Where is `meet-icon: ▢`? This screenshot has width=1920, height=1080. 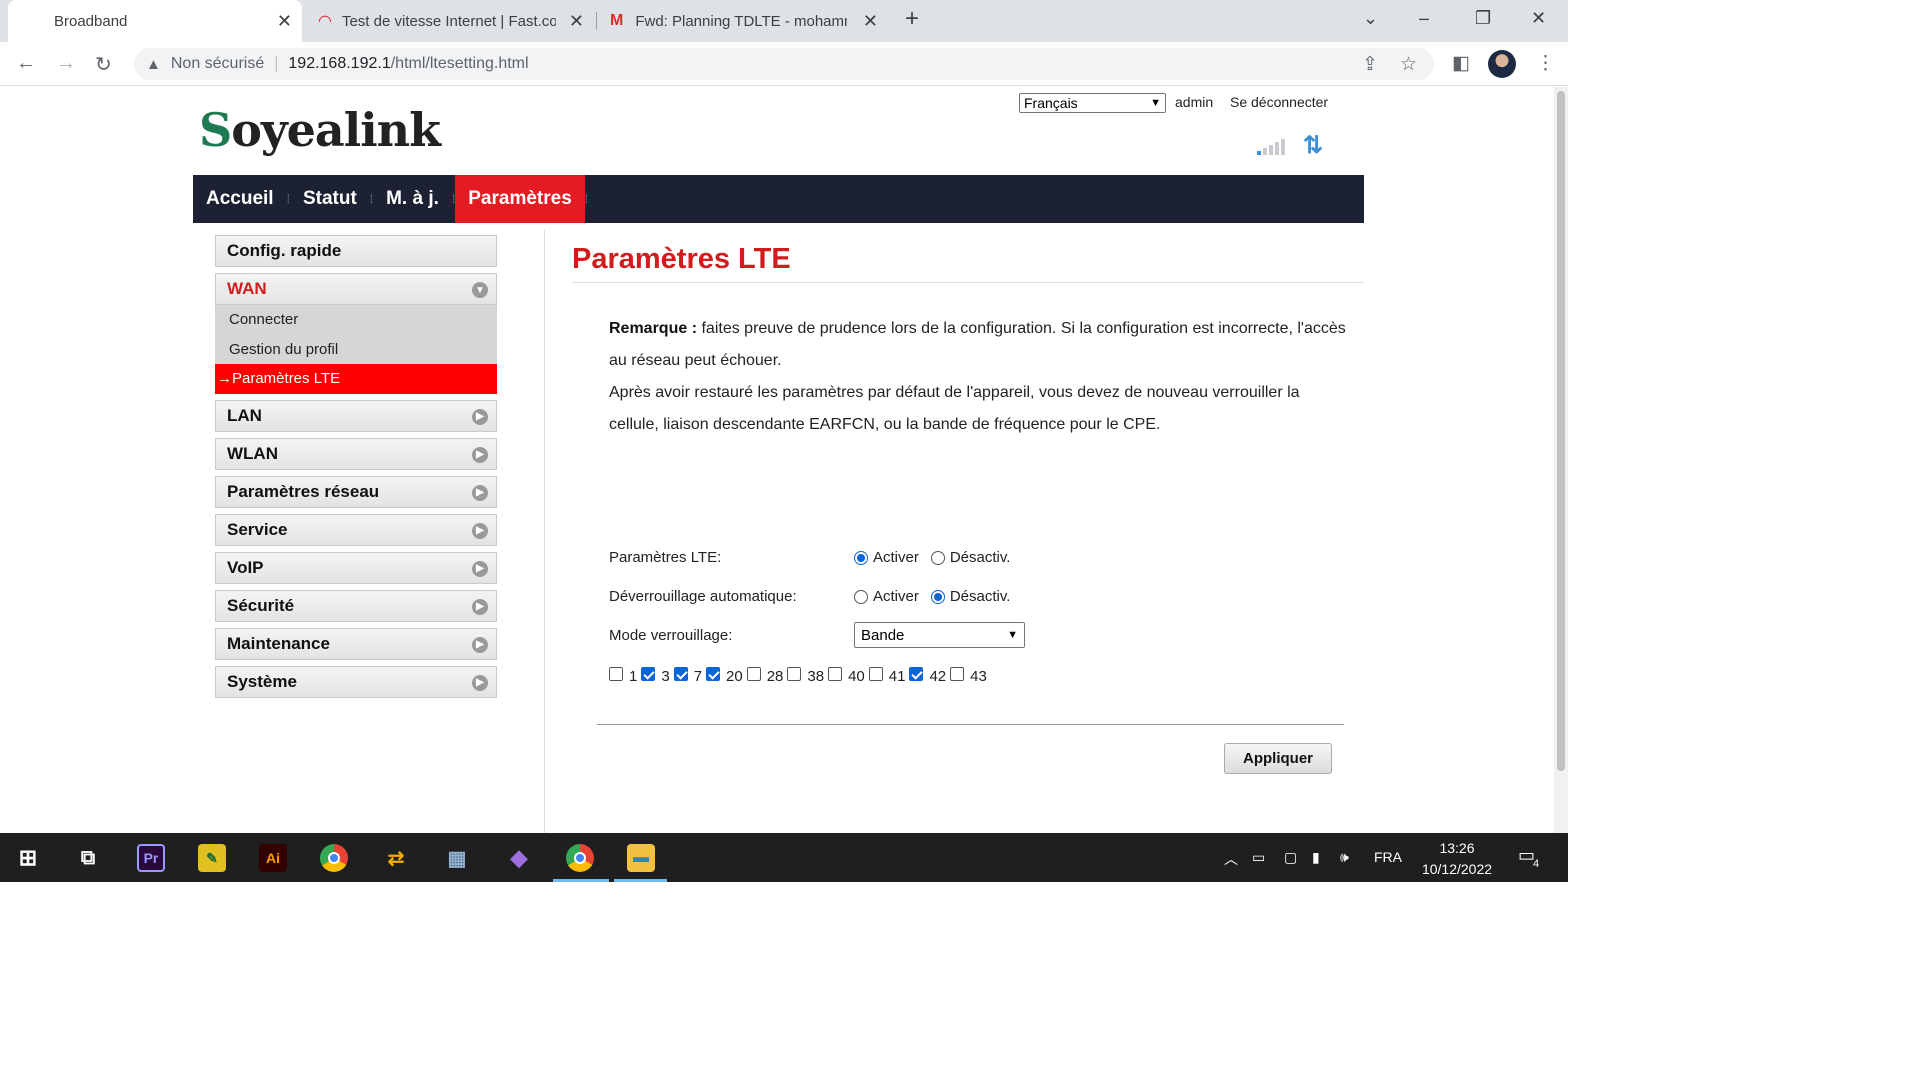 meet-icon: ▢ is located at coordinates (1290, 857).